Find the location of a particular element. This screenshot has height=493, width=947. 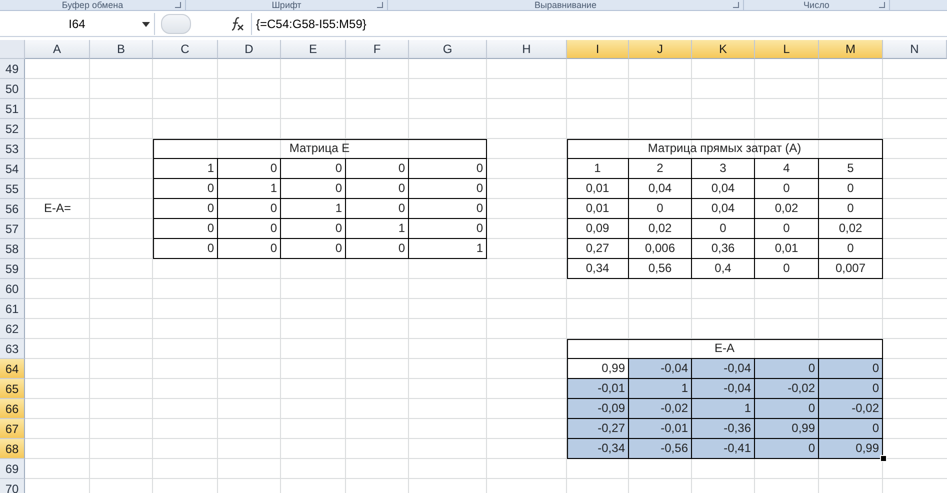

table-cell: -0,04 is located at coordinates (723, 389).